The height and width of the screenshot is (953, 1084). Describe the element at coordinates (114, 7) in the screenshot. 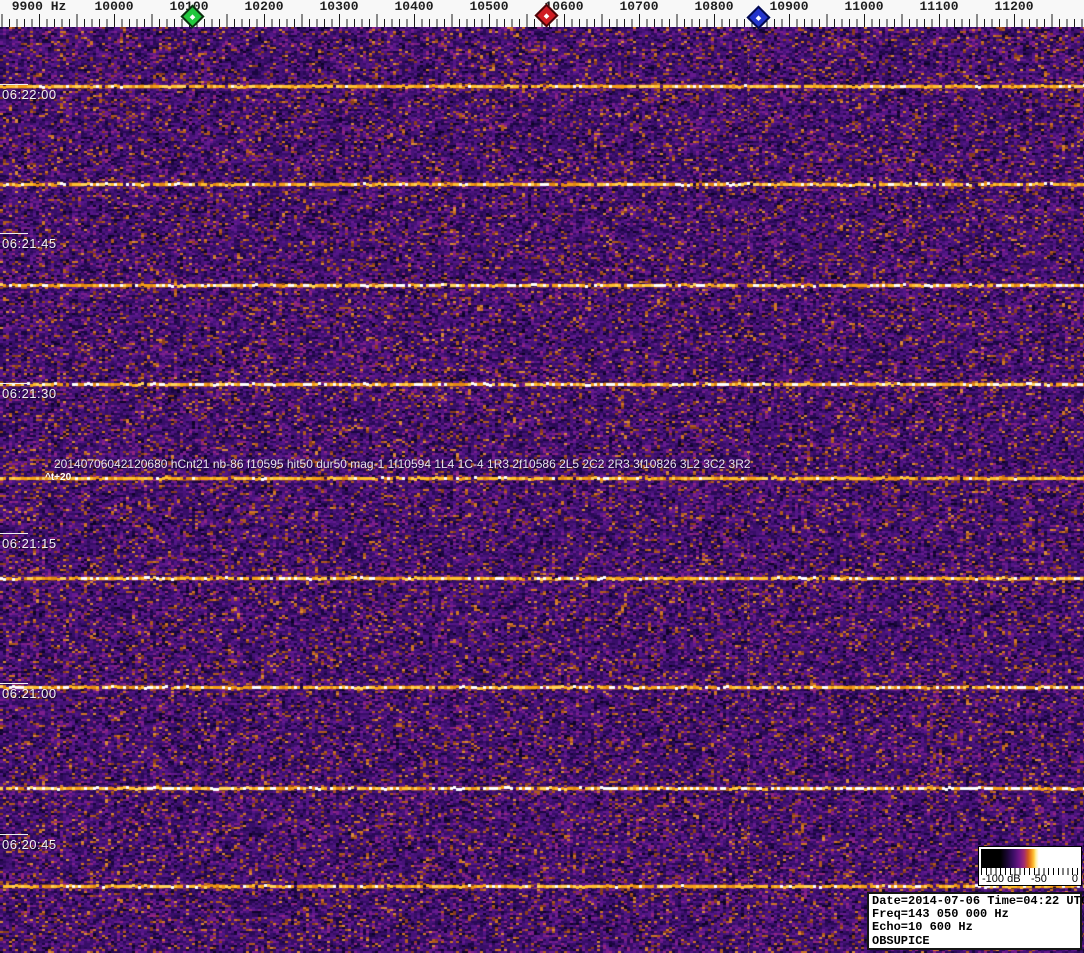

I see `freq-label-10000: 10000` at that location.